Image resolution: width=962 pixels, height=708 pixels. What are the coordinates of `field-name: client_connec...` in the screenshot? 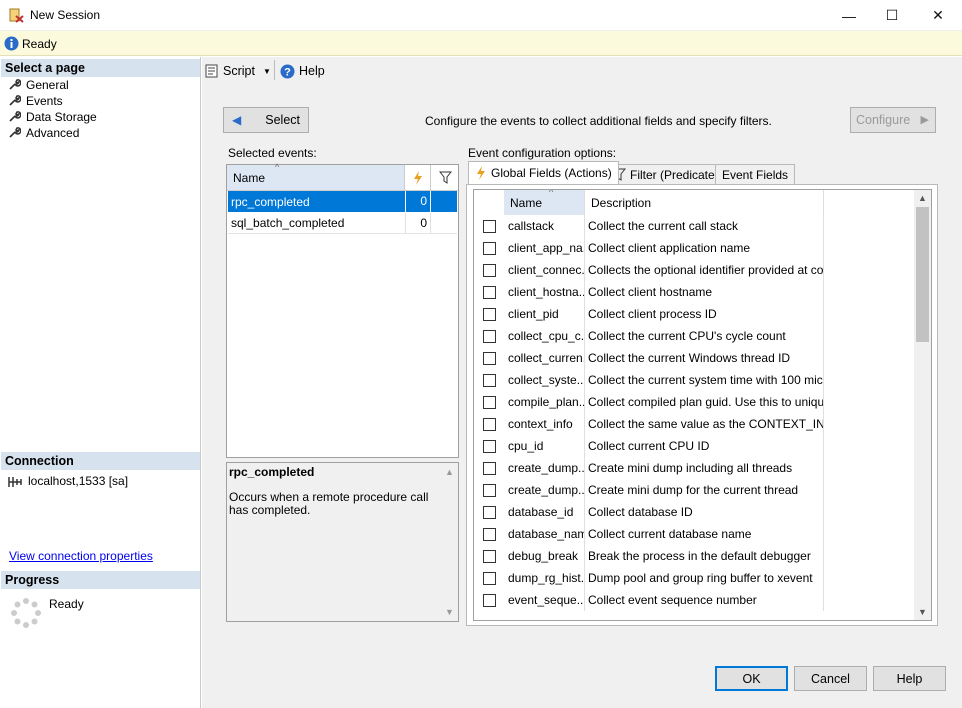 It's located at (544, 270).